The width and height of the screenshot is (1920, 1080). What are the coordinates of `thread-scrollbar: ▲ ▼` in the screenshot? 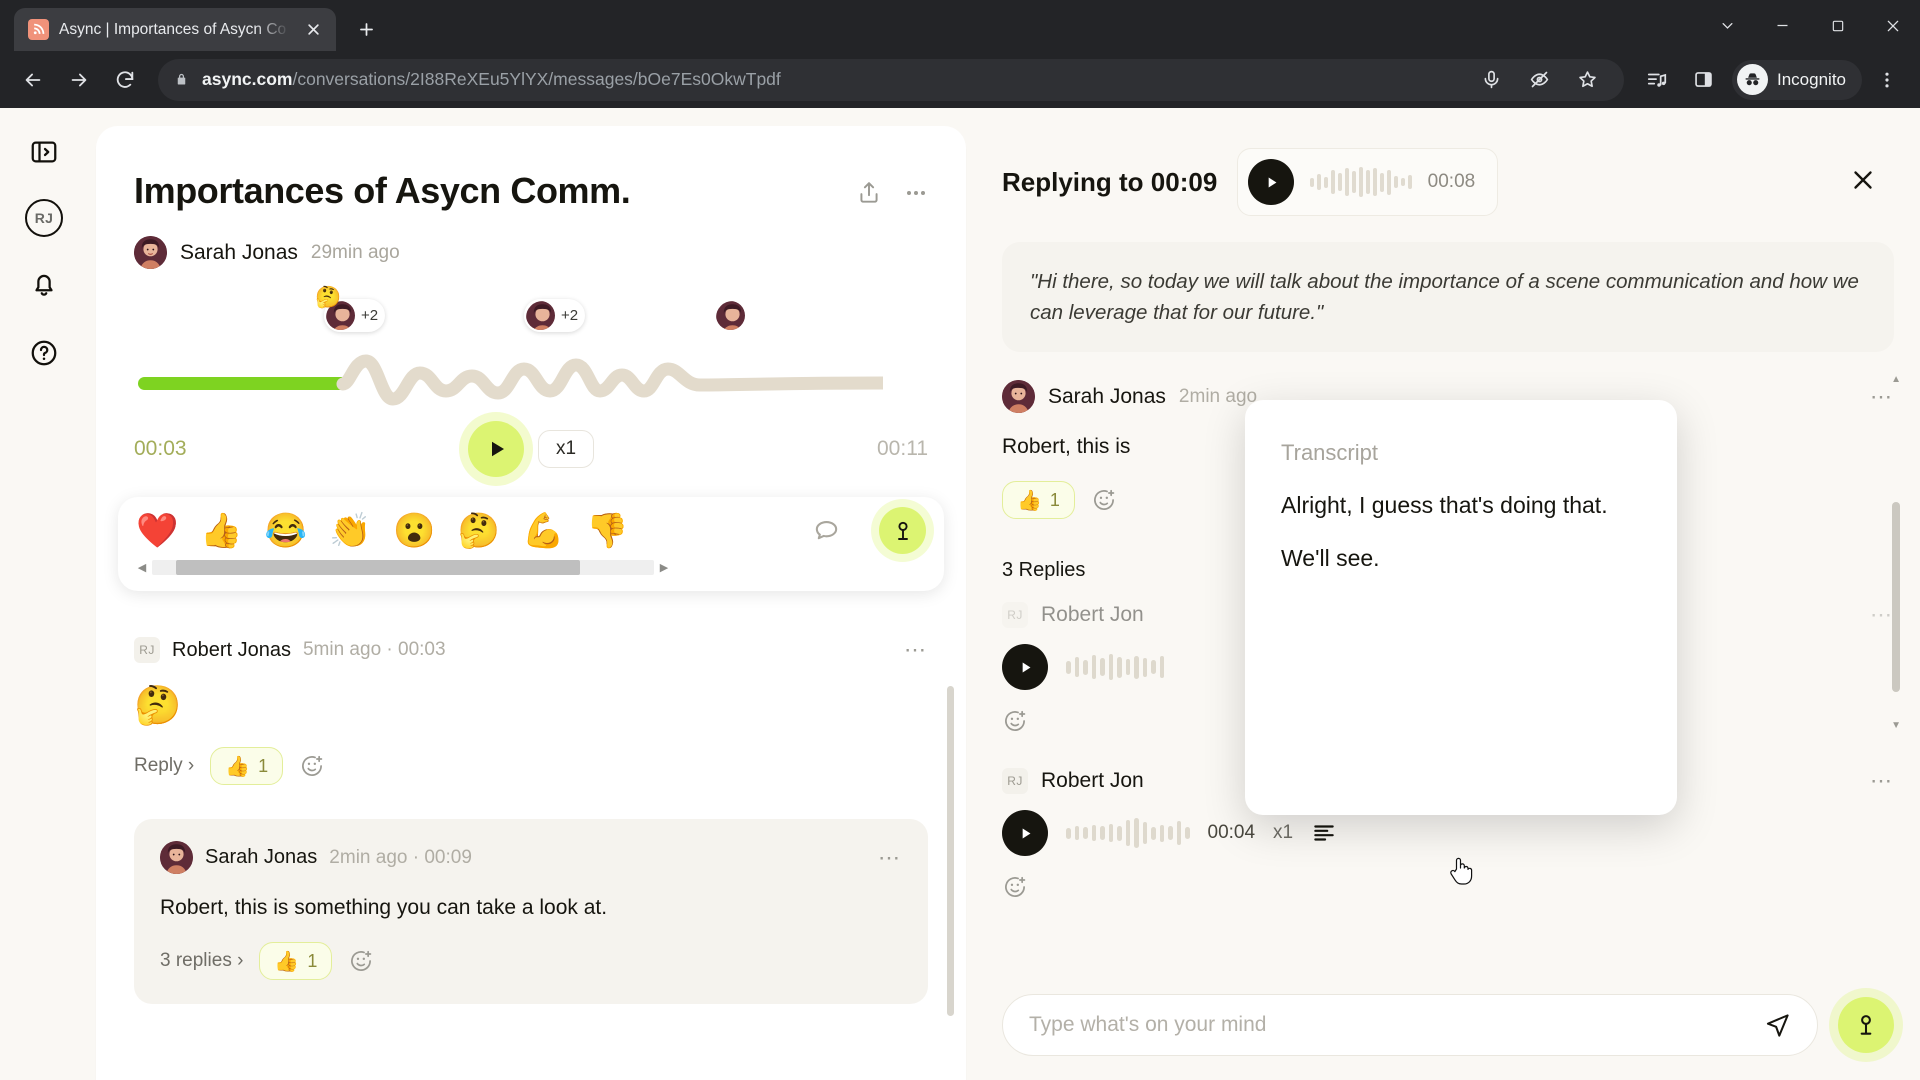 It's located at (1896, 567).